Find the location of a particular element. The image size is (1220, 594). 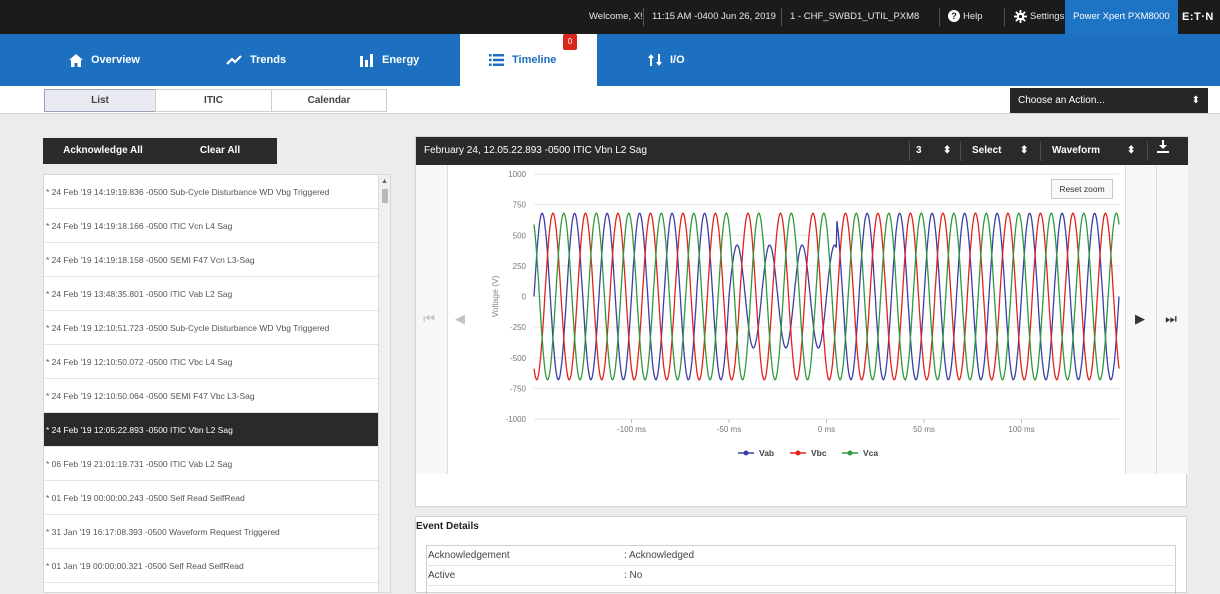

settings-label: Settings is located at coordinates (1047, 16).